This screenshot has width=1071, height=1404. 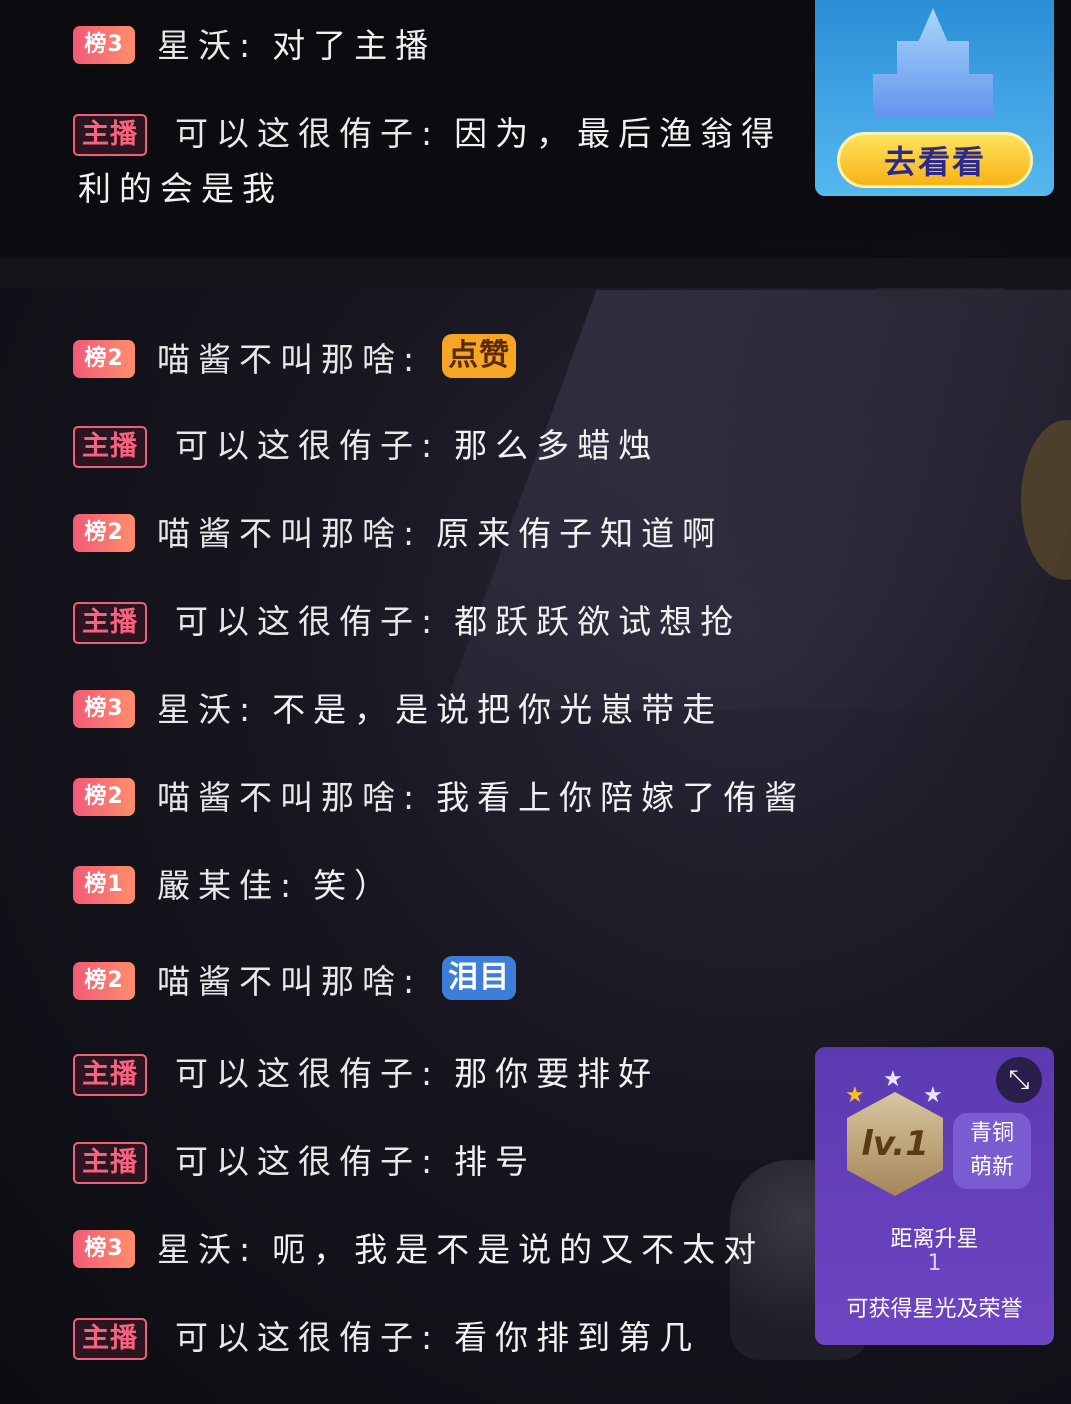 I want to click on chat-message: 主播 可以这很侑子: 都跃跃欲试想抢, so click(x=407, y=622).